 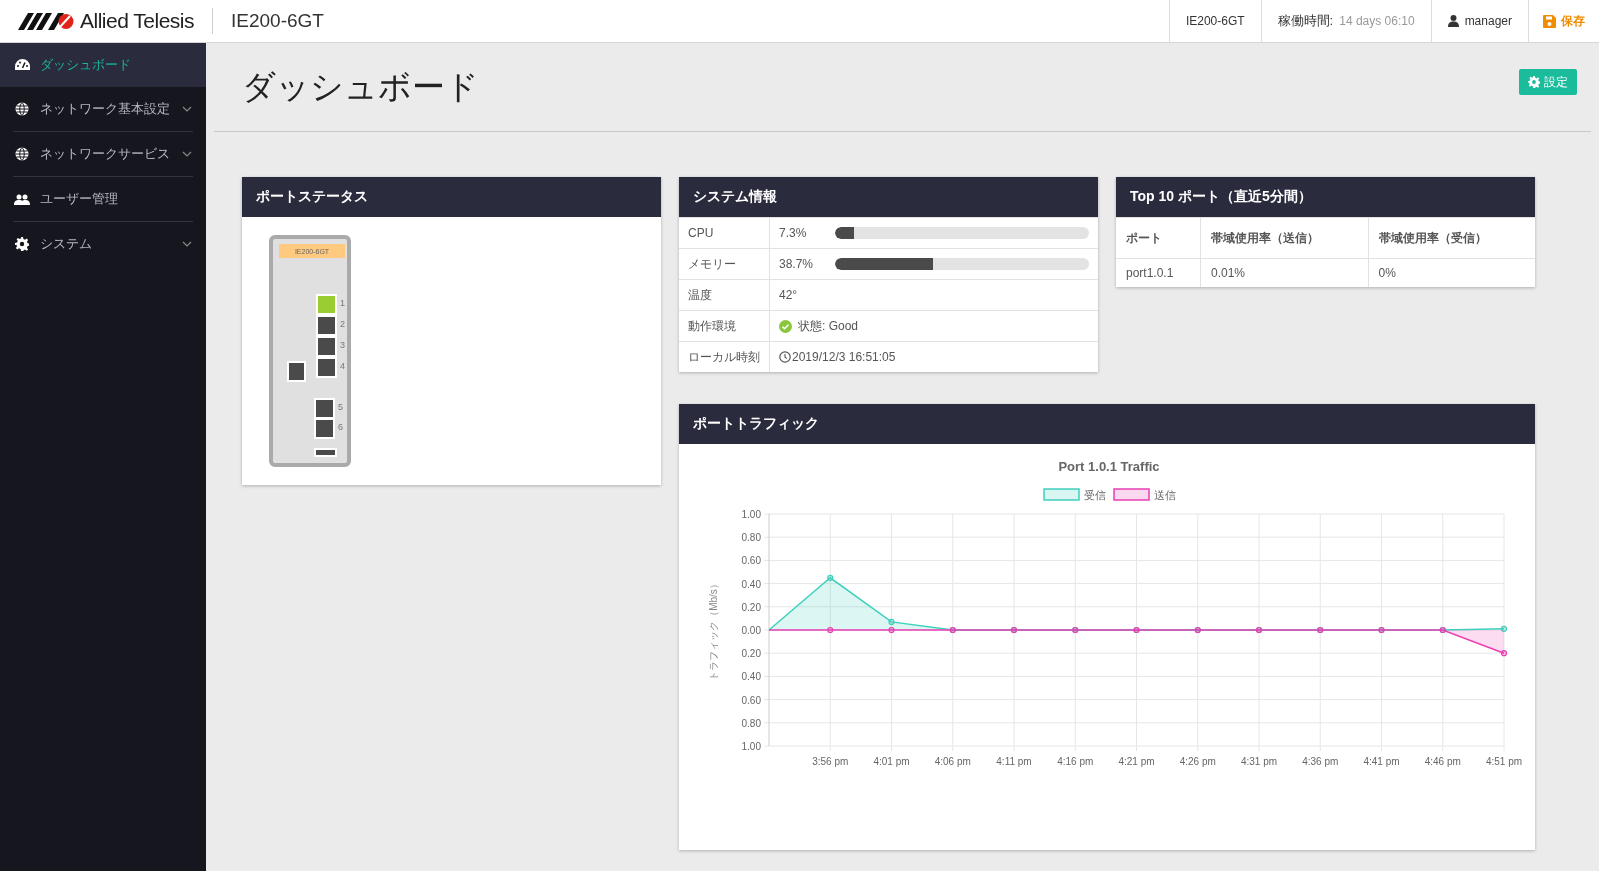 I want to click on port-number: 3, so click(x=342, y=345).